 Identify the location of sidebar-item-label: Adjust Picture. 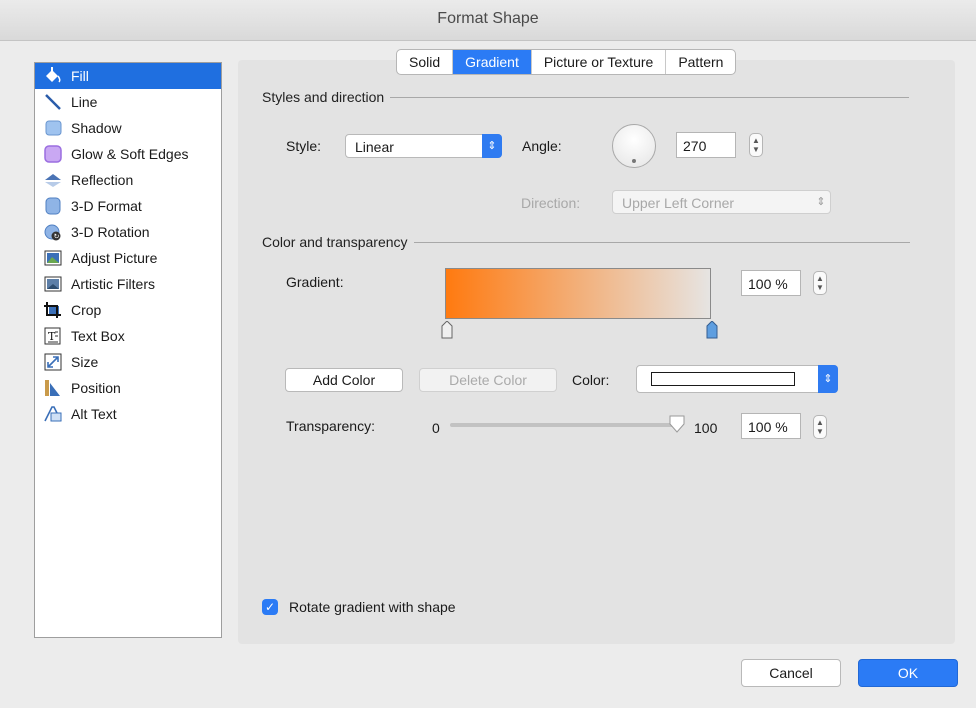
(114, 258).